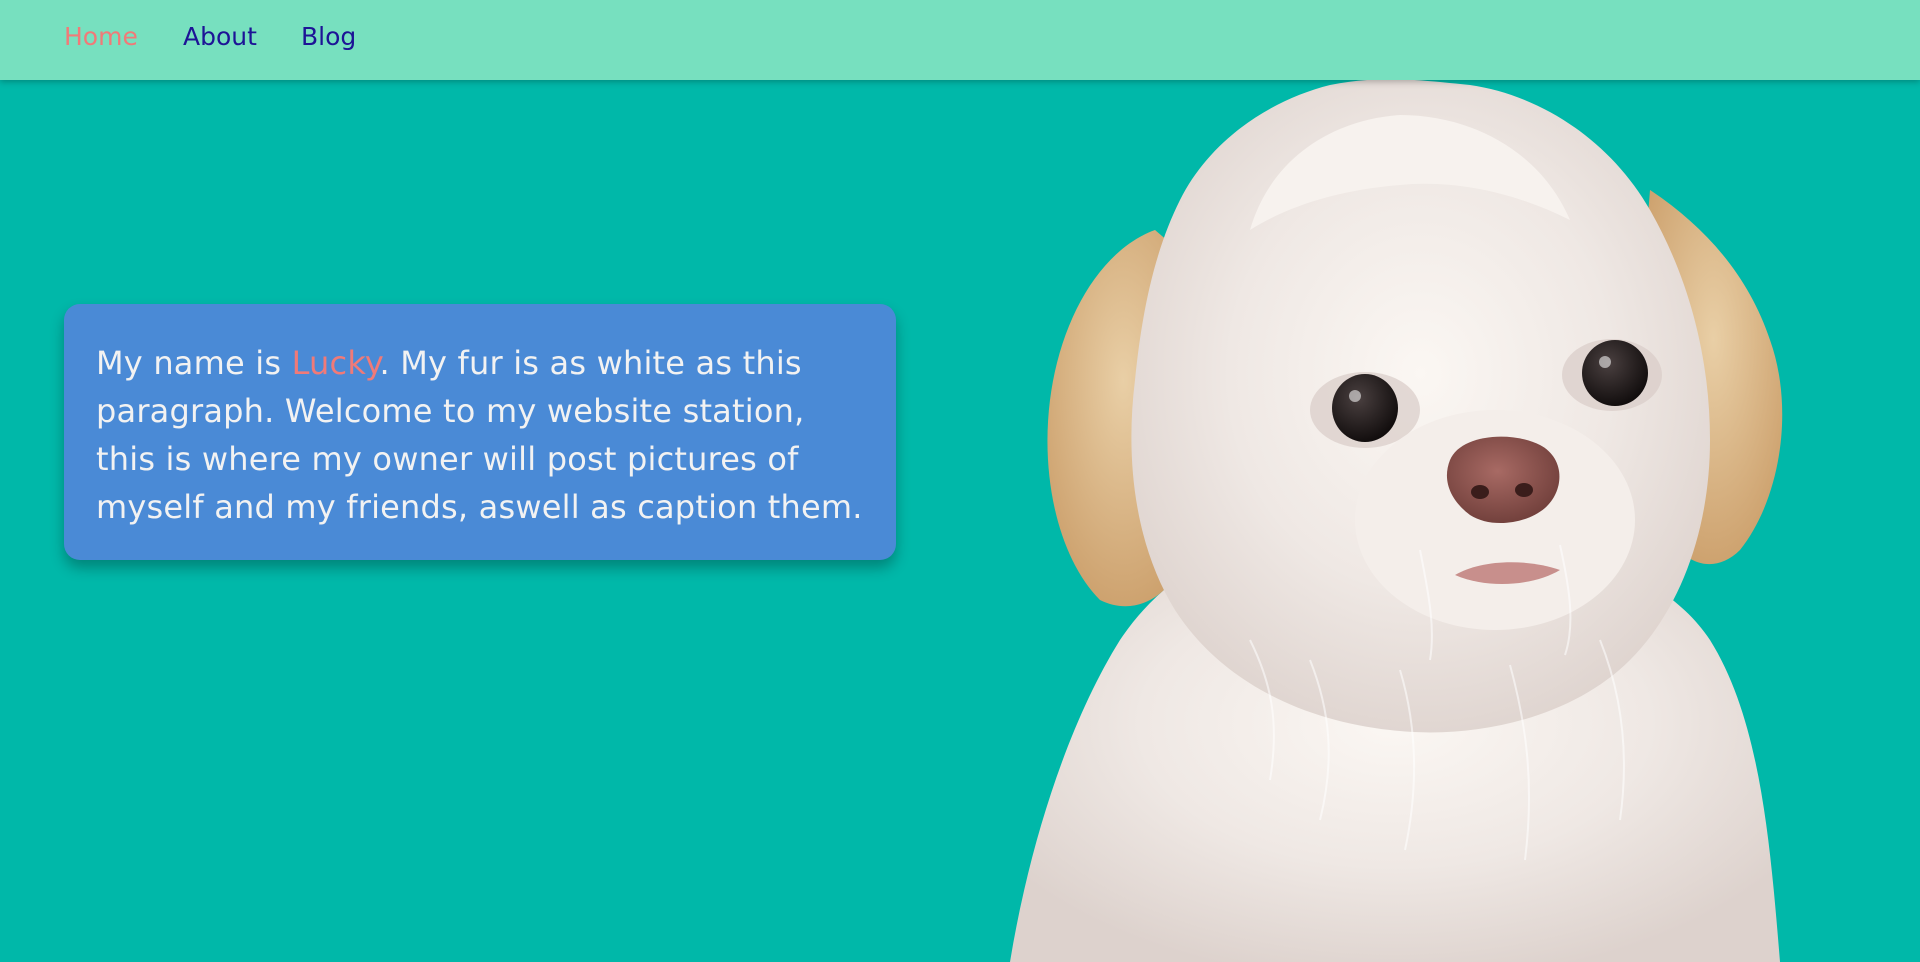 The image size is (1920, 962). Describe the element at coordinates (328, 37) in the screenshot. I see `nav-link-blog: Blog` at that location.